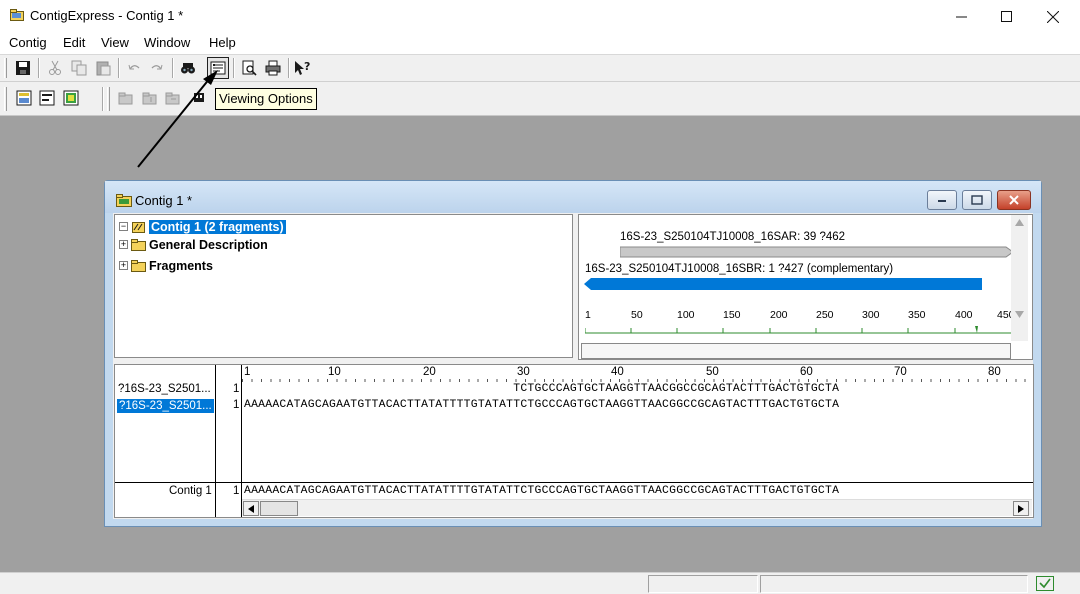 The width and height of the screenshot is (1080, 594). What do you see at coordinates (28, 42) in the screenshot?
I see `menu-contig: Contig` at bounding box center [28, 42].